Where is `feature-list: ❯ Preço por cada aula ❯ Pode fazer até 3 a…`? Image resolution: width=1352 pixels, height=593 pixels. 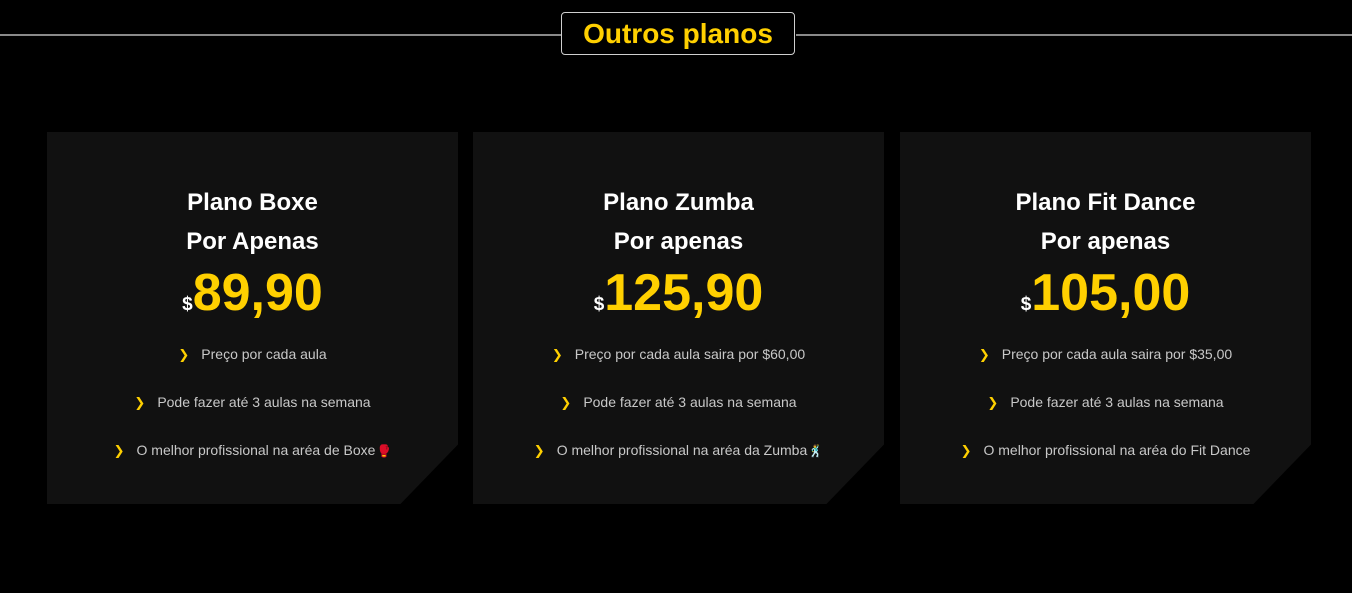 feature-list: ❯ Preço por cada aula ❯ Pode fazer até 3 a… is located at coordinates (252, 414).